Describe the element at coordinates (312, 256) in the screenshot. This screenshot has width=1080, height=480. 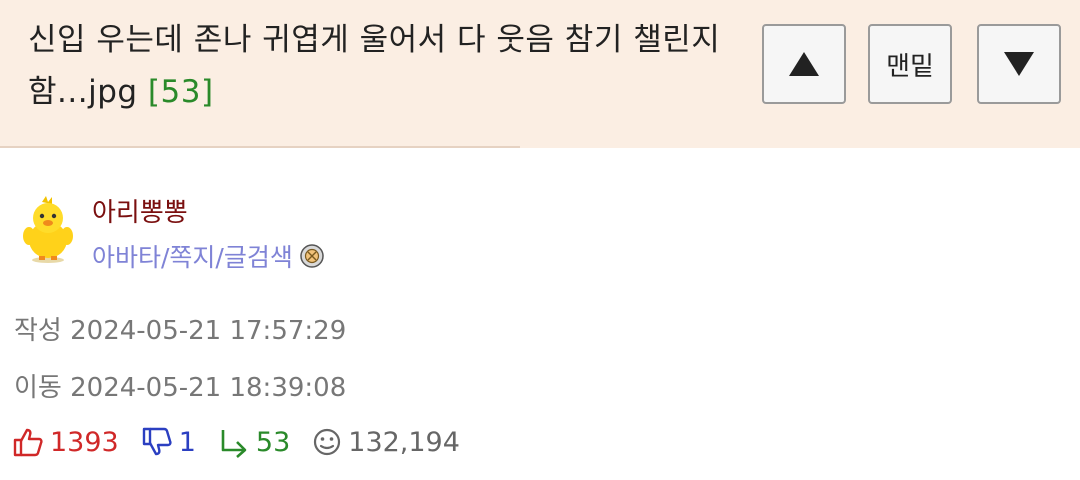
I see `member-badge-icon` at that location.